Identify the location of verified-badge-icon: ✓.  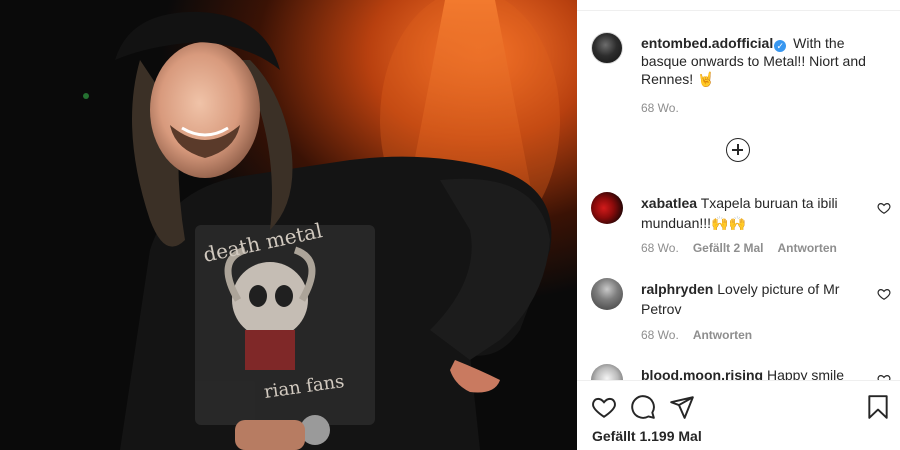
(780, 46).